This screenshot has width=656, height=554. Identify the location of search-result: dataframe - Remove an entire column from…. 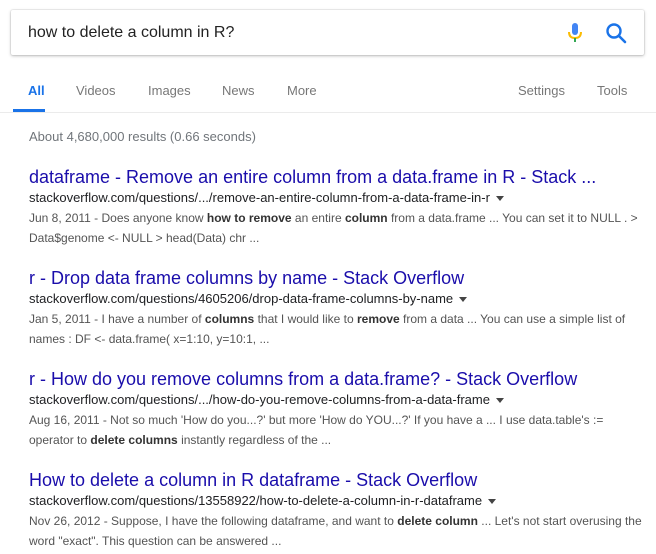
(339, 207).